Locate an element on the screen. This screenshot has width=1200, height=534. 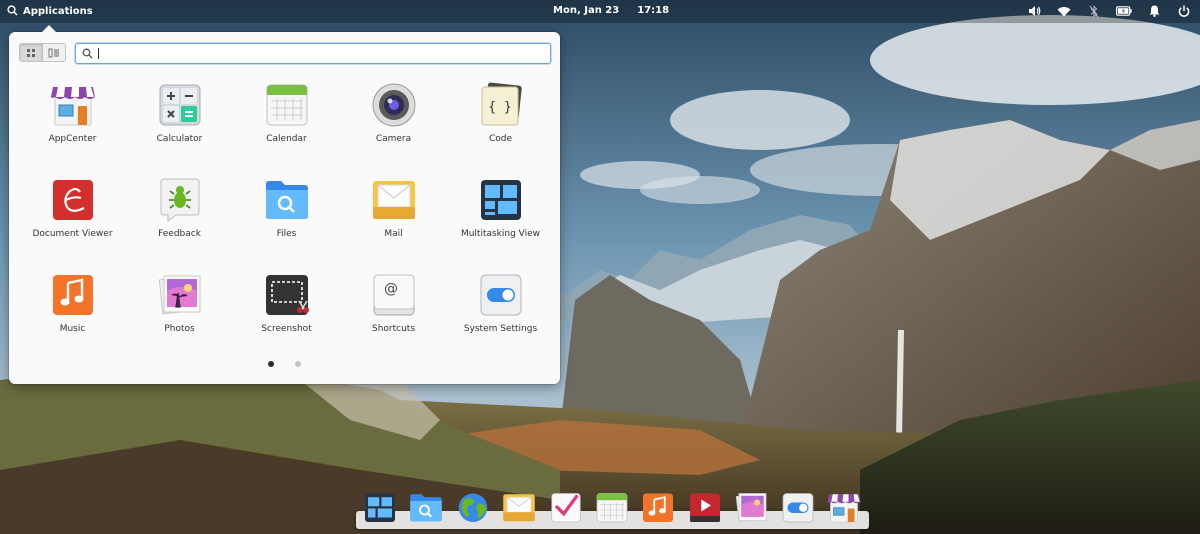
dock is located at coordinates (612, 506).